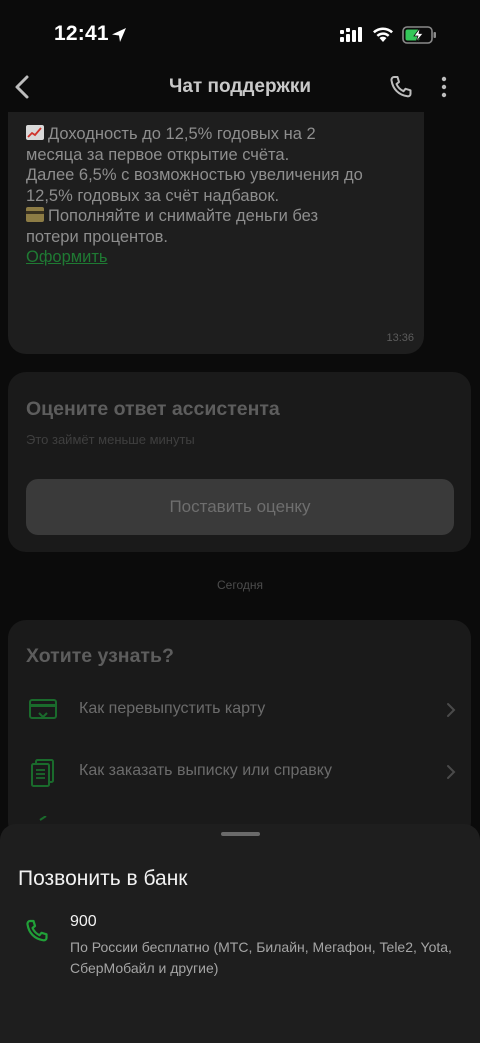 Image resolution: width=480 pixels, height=1043 pixels. What do you see at coordinates (194, 175) in the screenshot?
I see `message-line: Далее 6,5% с возможностью увеличения до` at bounding box center [194, 175].